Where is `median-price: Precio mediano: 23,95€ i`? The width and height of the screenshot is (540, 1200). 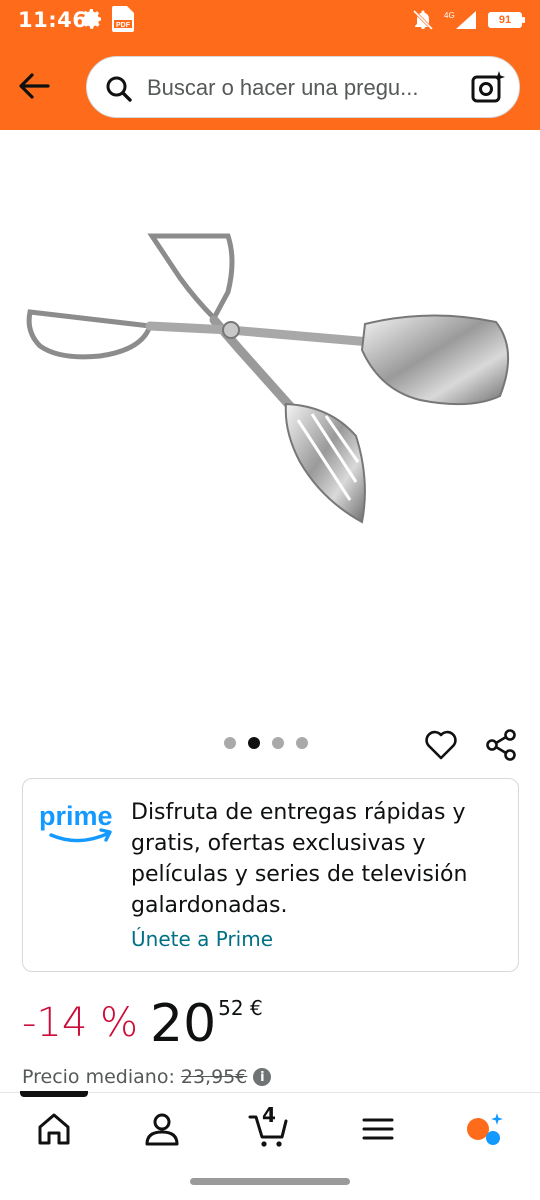 median-price: Precio mediano: 23,95€ i is located at coordinates (147, 1077).